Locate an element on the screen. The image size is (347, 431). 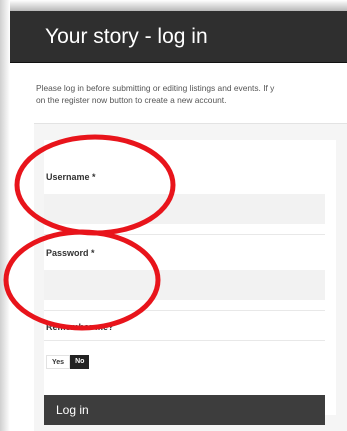
page-edge-shadow is located at coordinates (5, 215).